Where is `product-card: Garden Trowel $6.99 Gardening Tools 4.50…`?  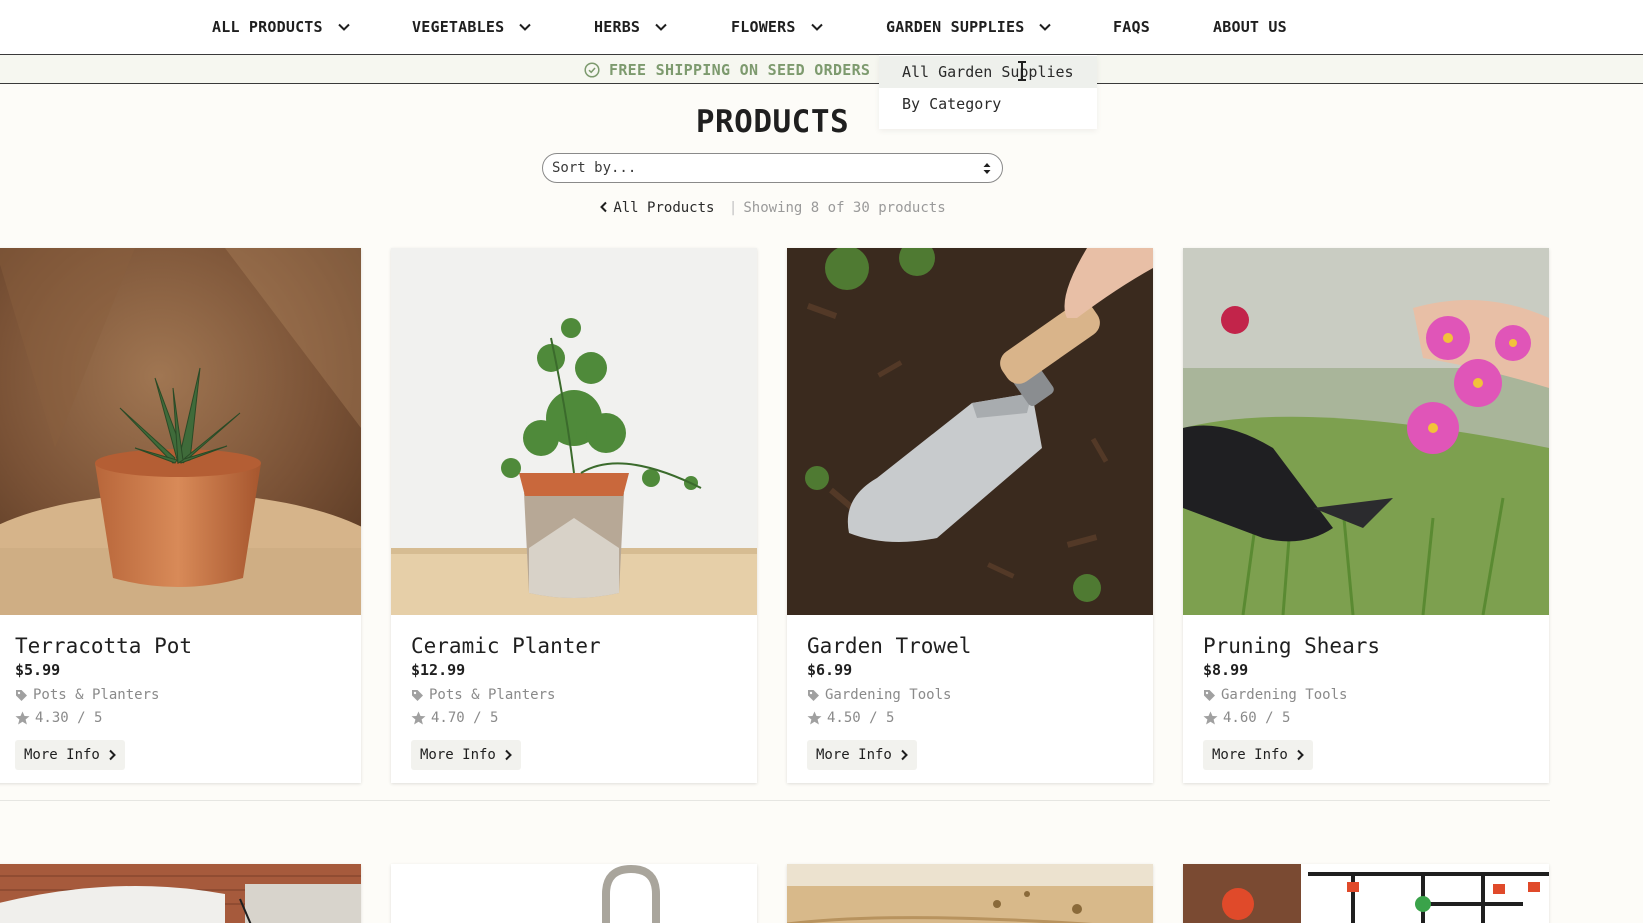
product-card: Garden Trowel $6.99 Gardening Tools 4.50… is located at coordinates (970, 515).